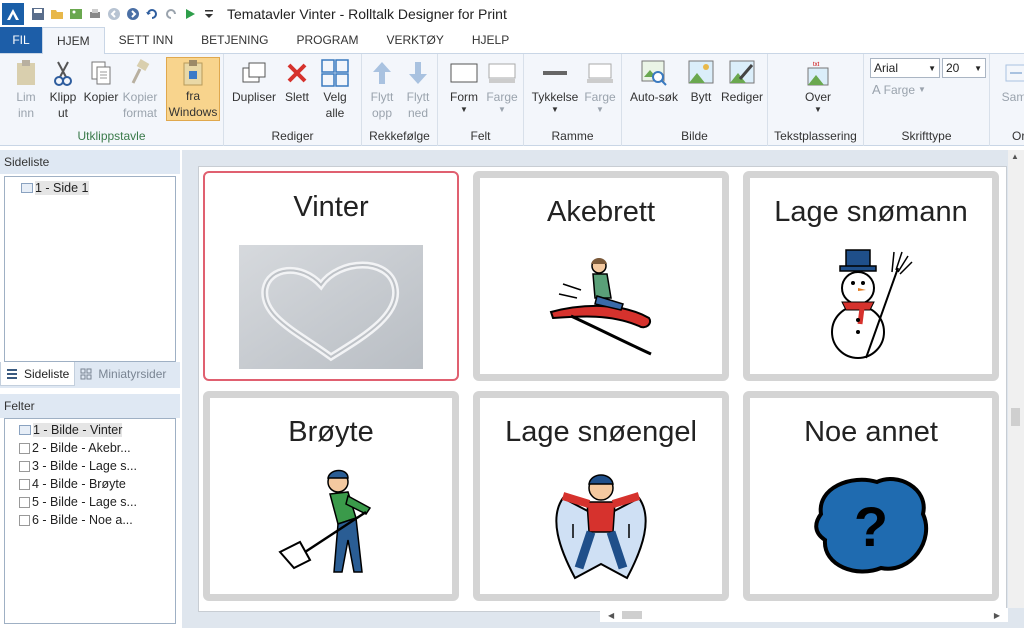 This screenshot has width=1024, height=628. What do you see at coordinates (38, 374) in the screenshot?
I see `tab-pages-list: Sideliste` at bounding box center [38, 374].